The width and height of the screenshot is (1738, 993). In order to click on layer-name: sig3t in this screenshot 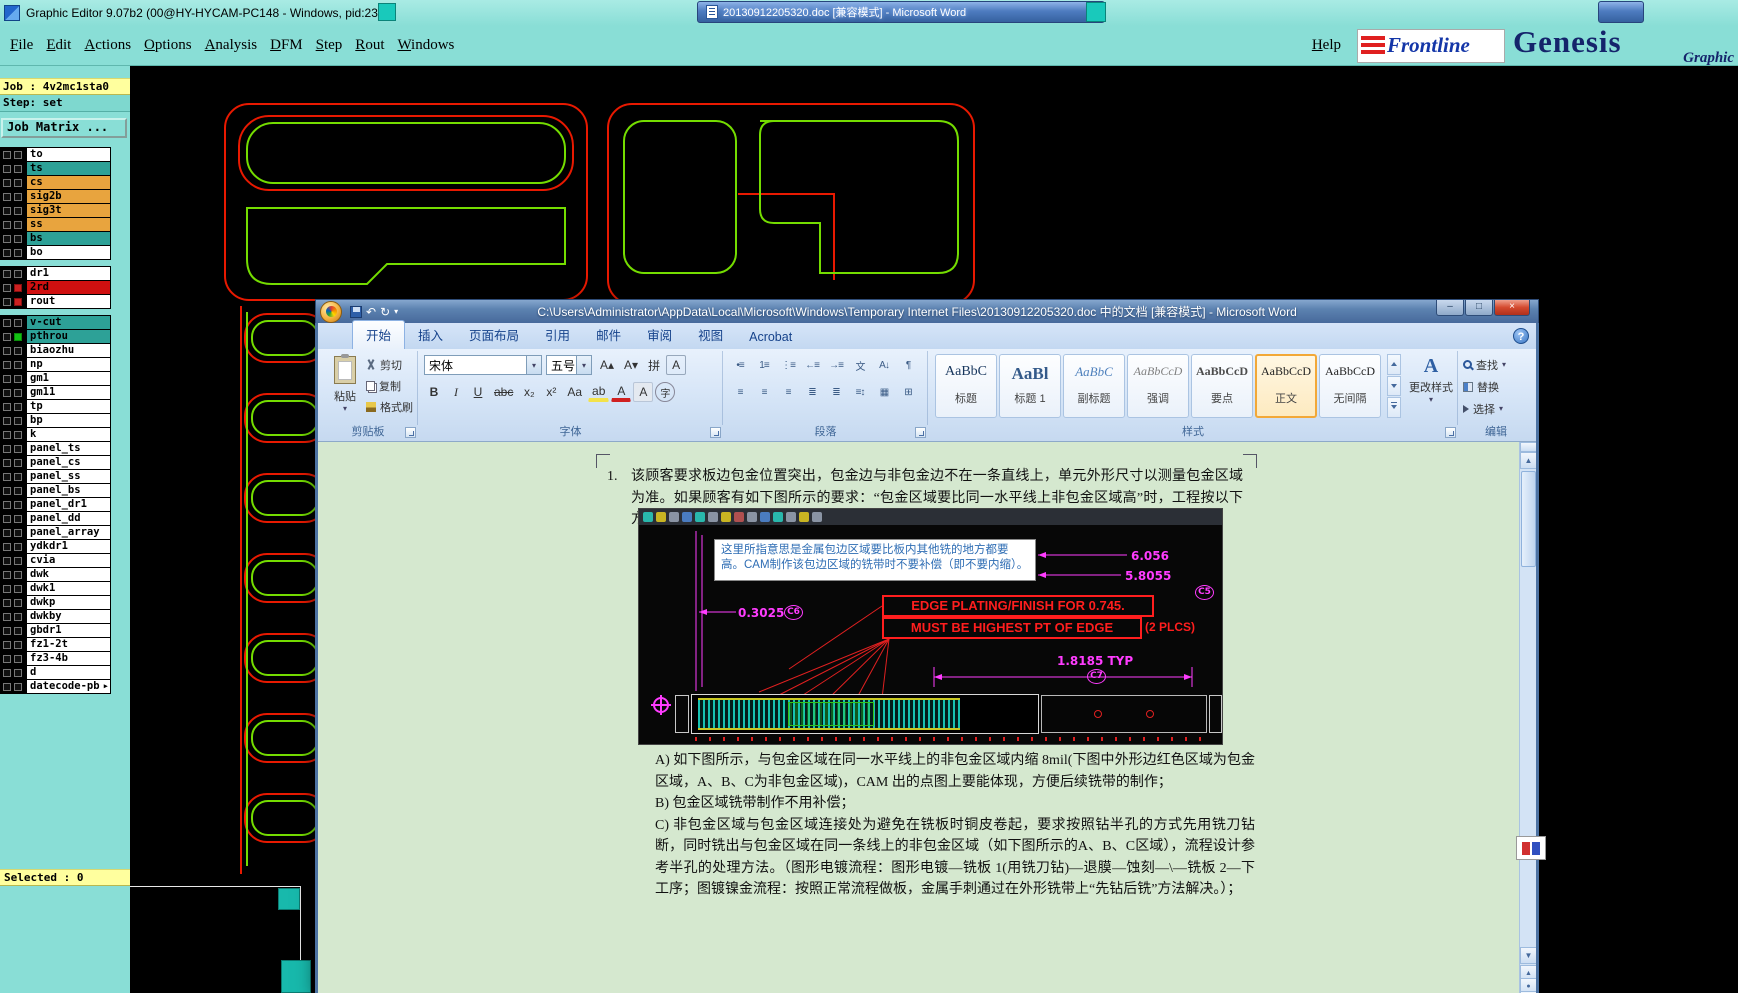, I will do `click(68, 210)`.